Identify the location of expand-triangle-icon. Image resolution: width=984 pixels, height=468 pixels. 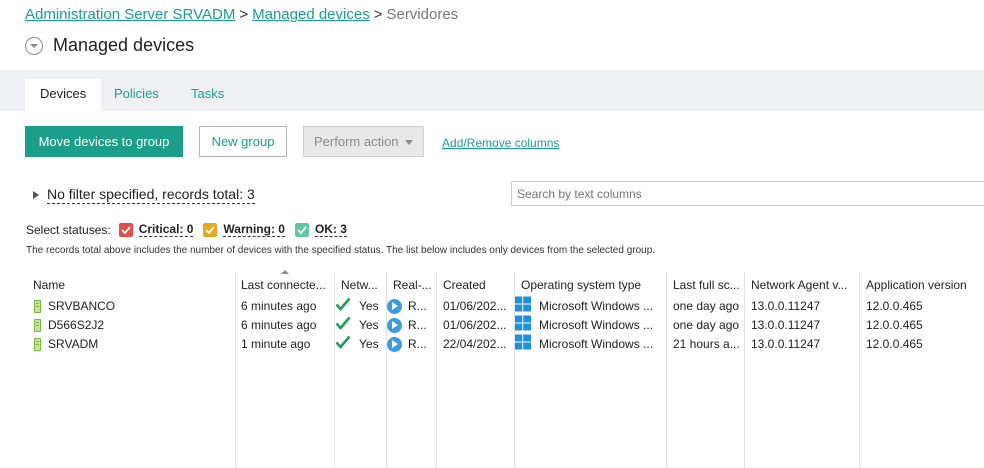
(36, 195).